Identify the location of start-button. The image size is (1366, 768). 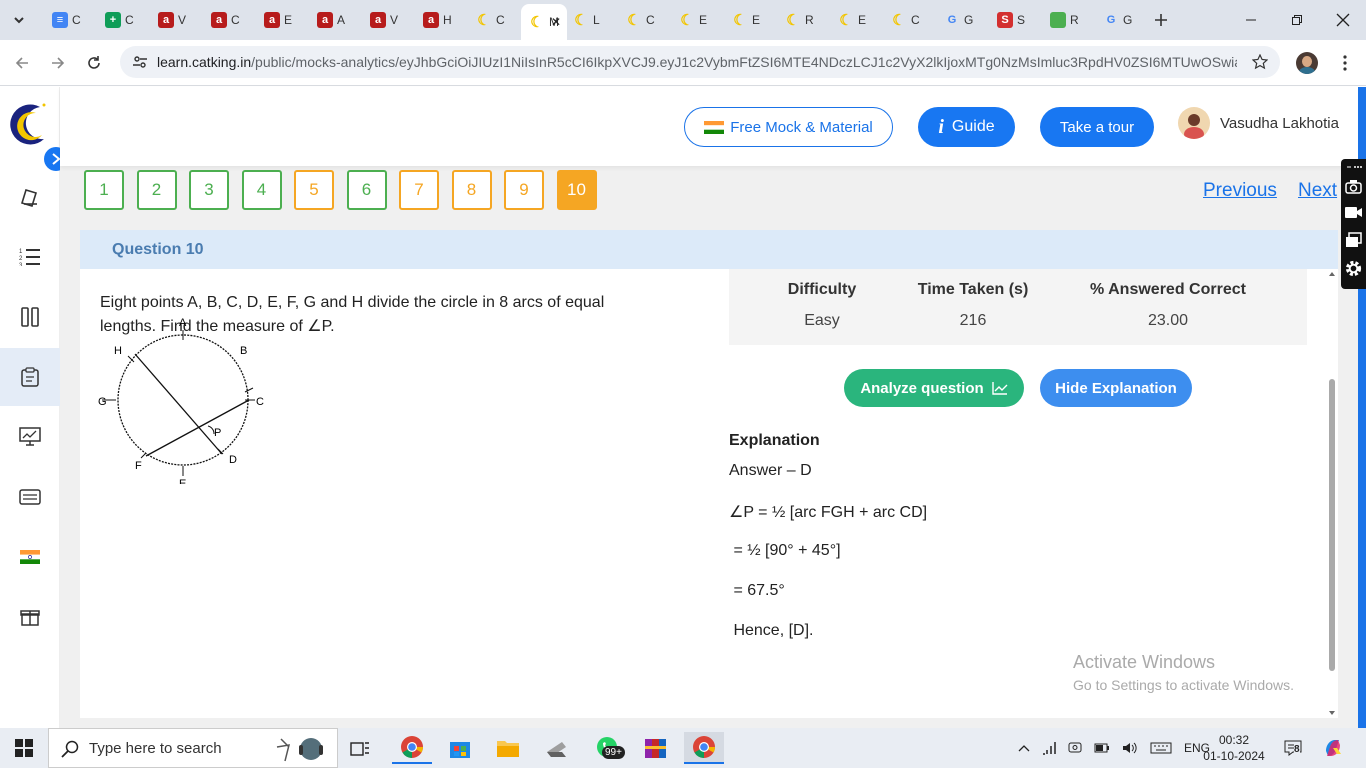
(24, 748).